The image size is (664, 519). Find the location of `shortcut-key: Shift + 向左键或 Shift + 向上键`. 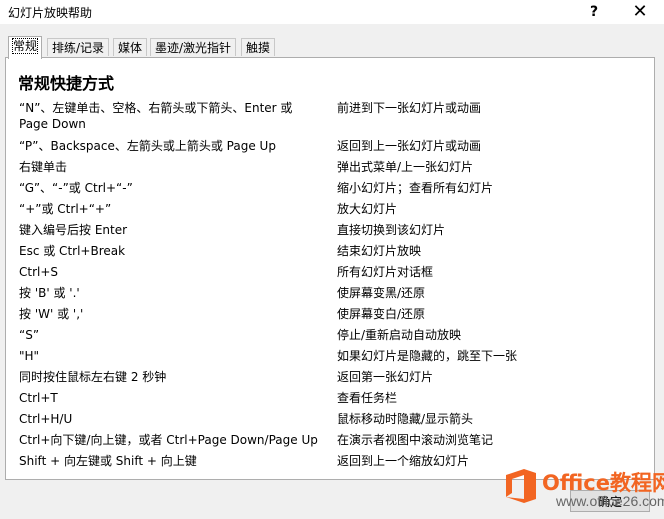

shortcut-key: Shift + 向左键或 Shift + 向上键 is located at coordinates (108, 461).